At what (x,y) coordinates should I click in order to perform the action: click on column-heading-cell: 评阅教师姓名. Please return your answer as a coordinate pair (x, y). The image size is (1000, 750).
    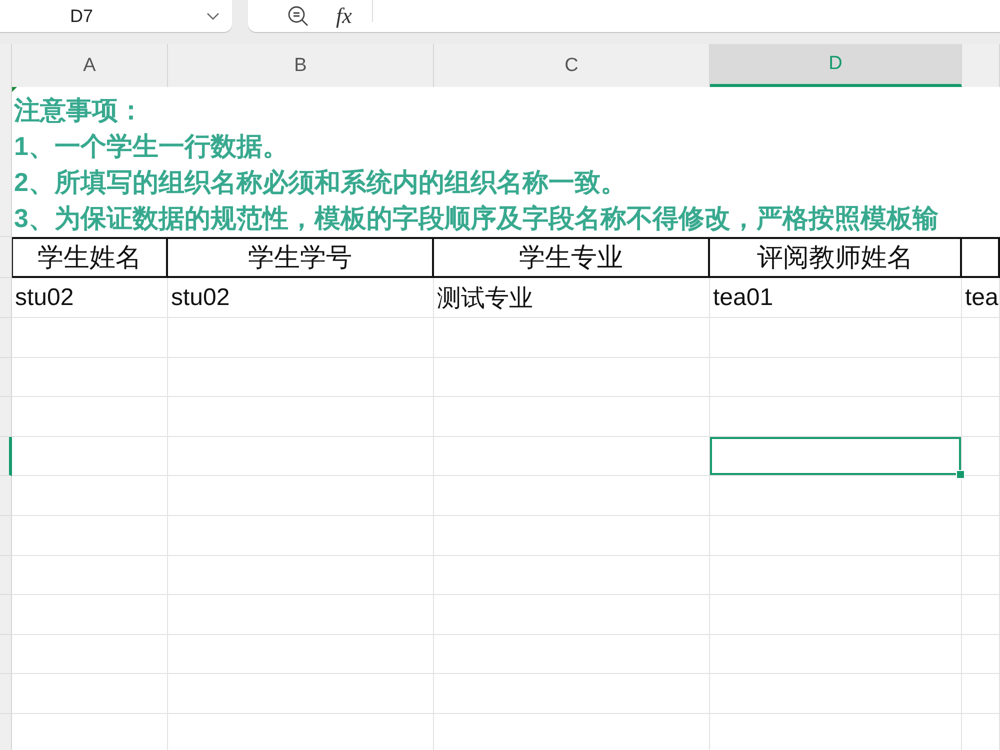
    Looking at the image, I should click on (836, 257).